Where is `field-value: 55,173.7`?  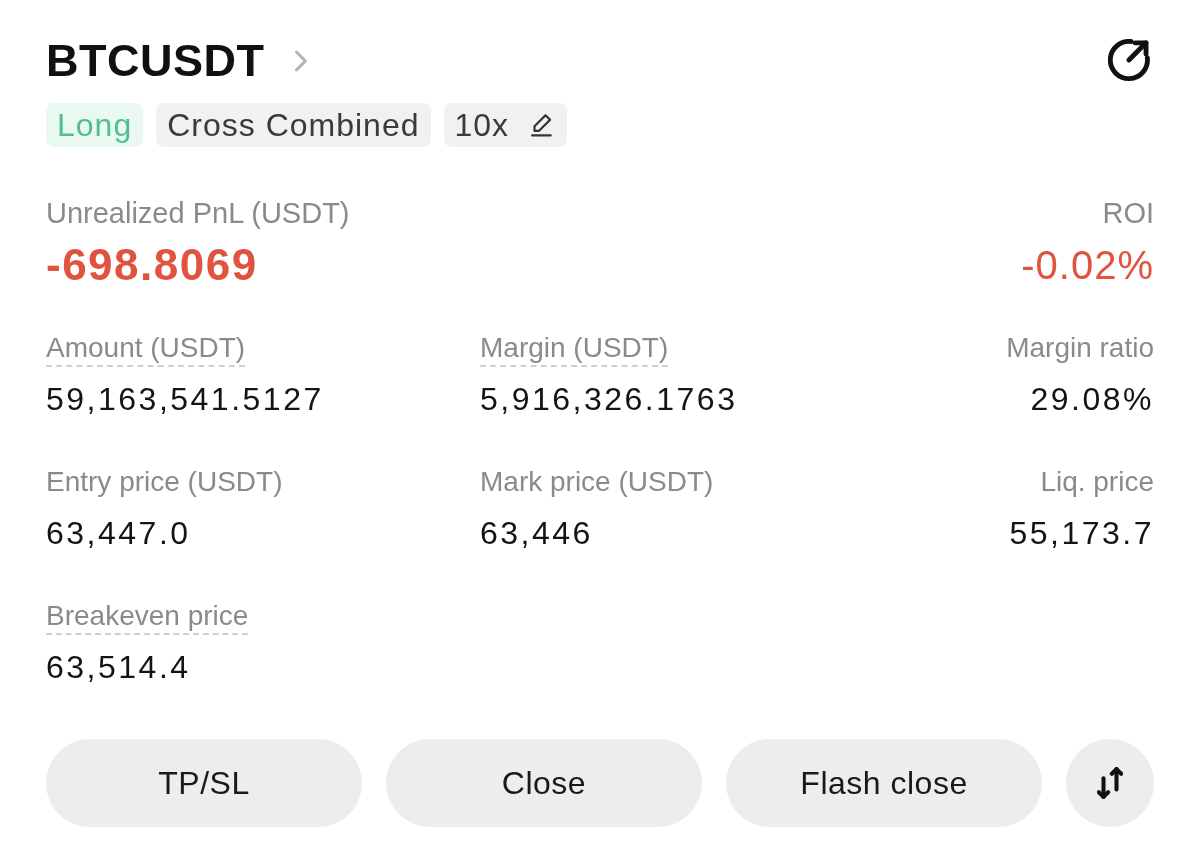
field-value: 55,173.7 is located at coordinates (1081, 533).